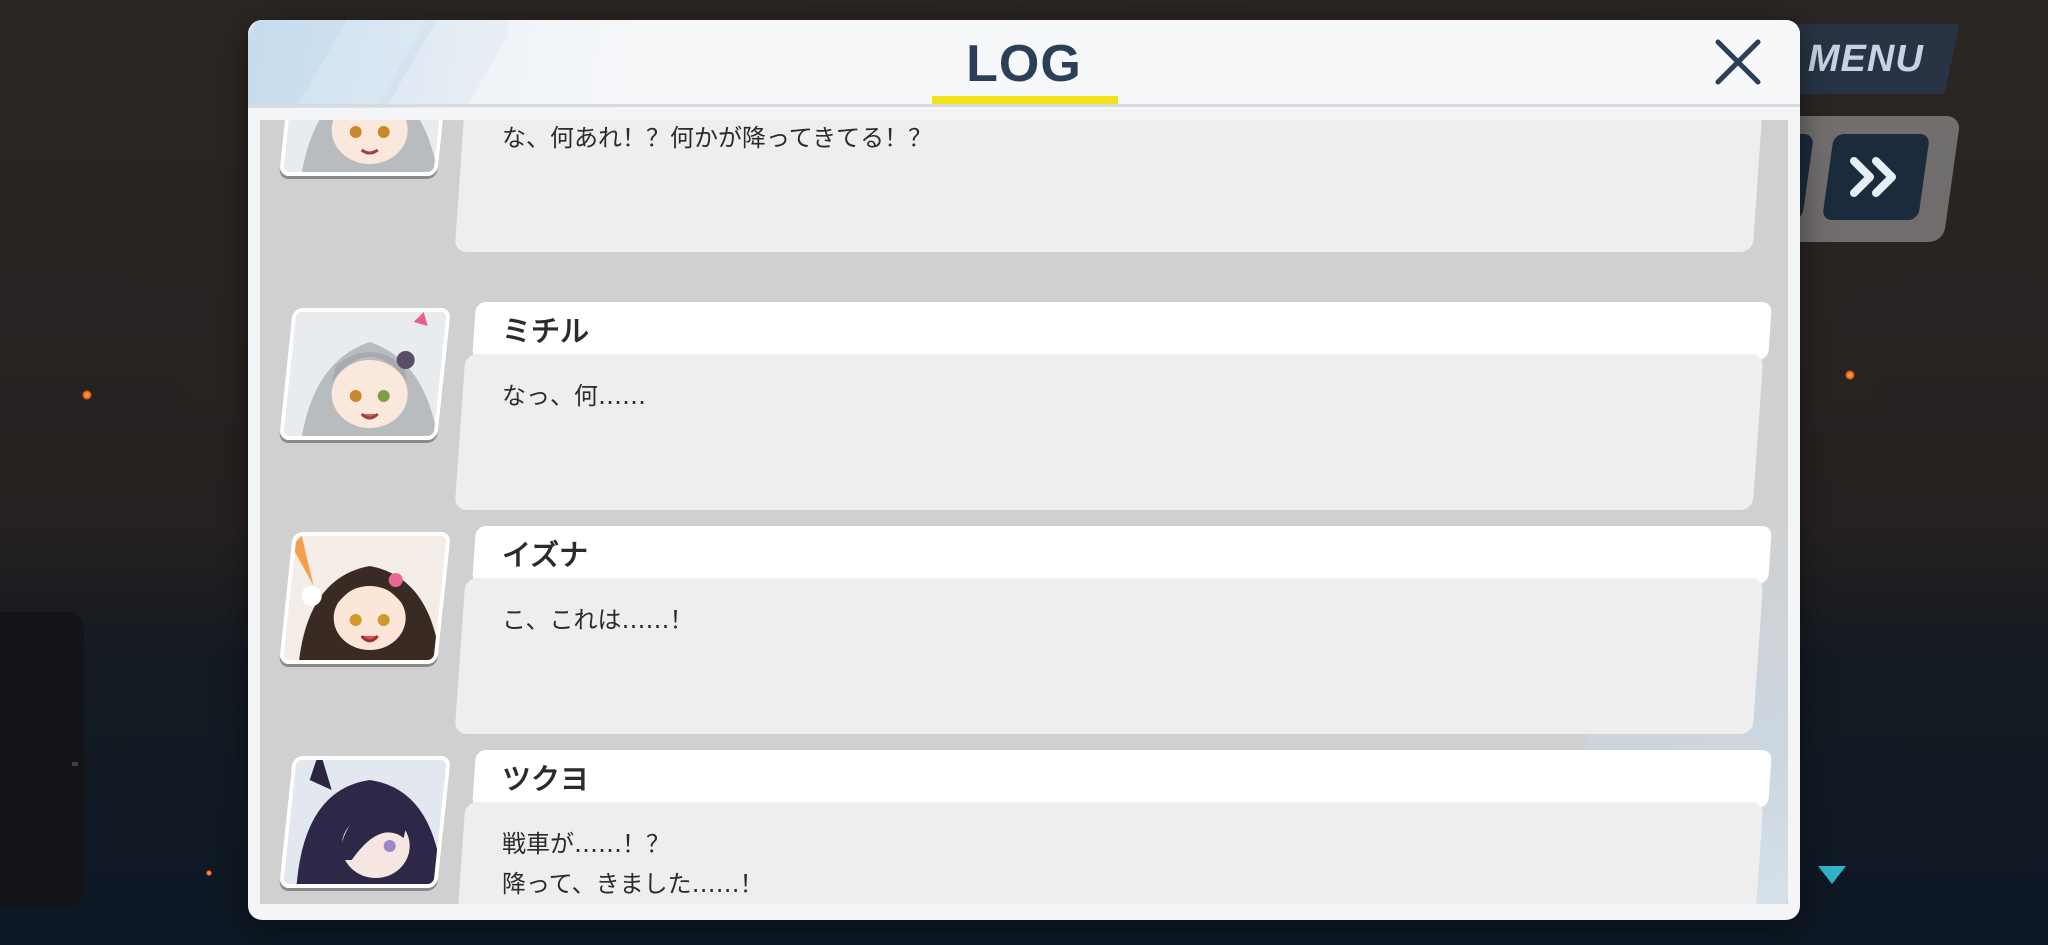 This screenshot has width=2048, height=945. I want to click on message-line: 戦車が……！？, so click(586, 844).